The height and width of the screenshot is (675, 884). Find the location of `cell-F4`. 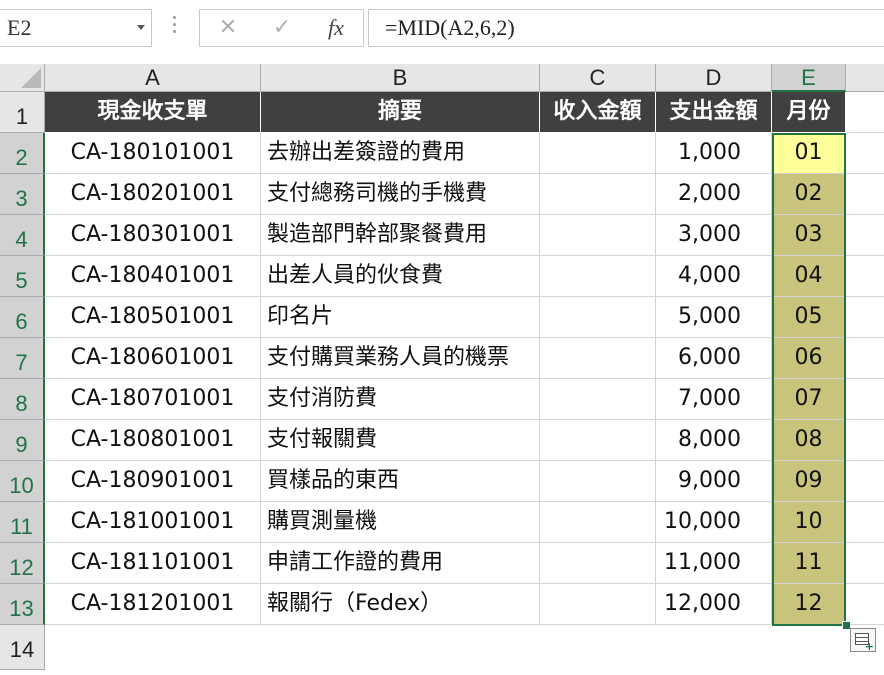

cell-F4 is located at coordinates (865, 235).